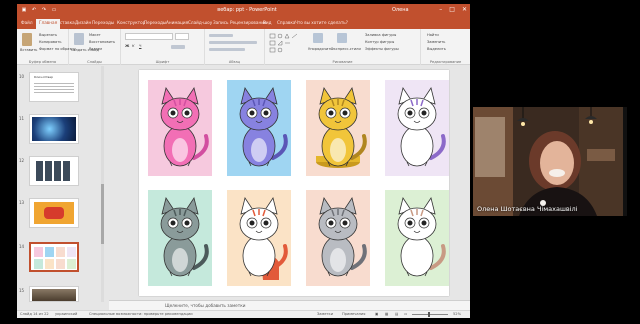  I want to click on ribbon-tab: Вставка, so click(66, 22).